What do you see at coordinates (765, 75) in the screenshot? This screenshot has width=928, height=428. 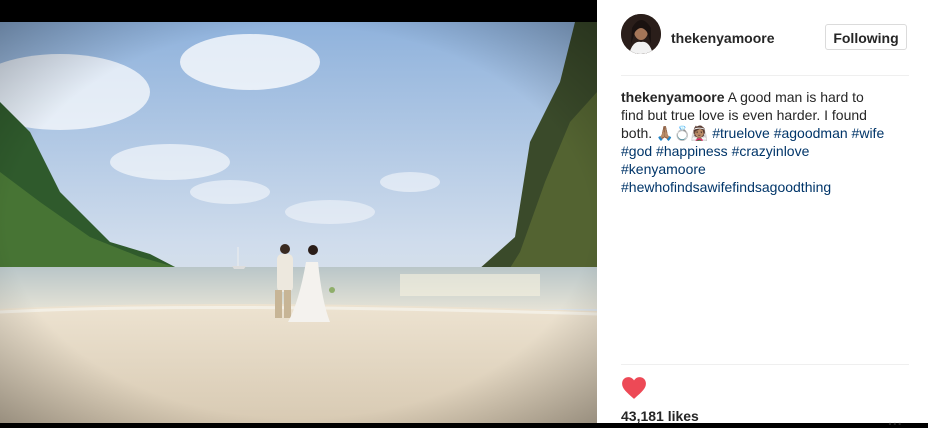 I see `header-divider` at bounding box center [765, 75].